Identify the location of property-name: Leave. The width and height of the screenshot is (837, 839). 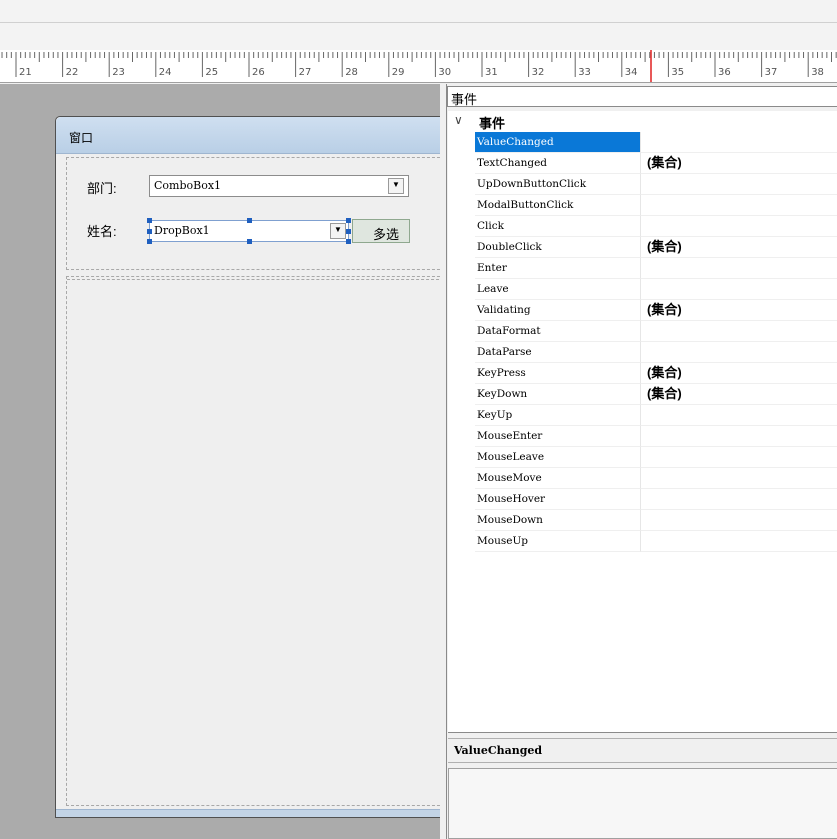
(558, 289).